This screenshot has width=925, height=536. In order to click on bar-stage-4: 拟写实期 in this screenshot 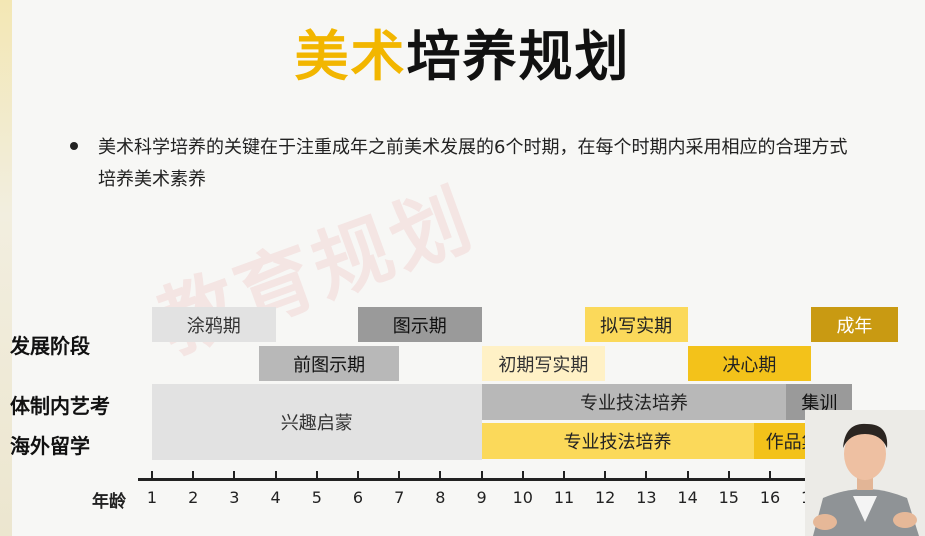, I will do `click(636, 324)`.